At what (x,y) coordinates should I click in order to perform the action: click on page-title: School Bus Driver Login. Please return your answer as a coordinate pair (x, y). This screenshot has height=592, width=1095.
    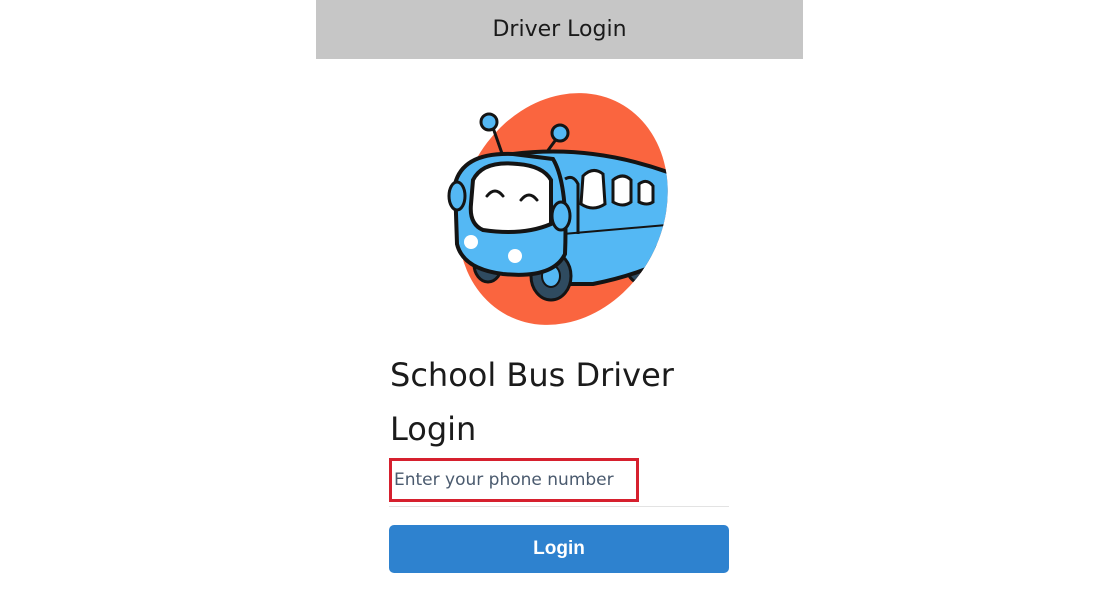
    Looking at the image, I should click on (532, 402).